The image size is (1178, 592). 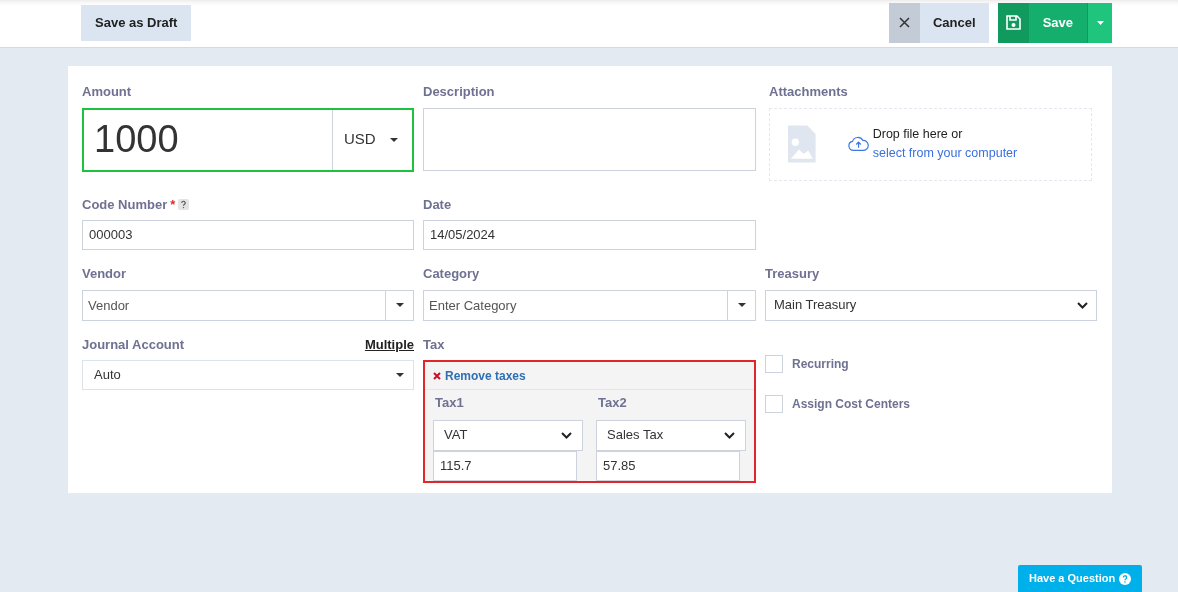 What do you see at coordinates (1013, 22) in the screenshot?
I see `floppy-disk-icon` at bounding box center [1013, 22].